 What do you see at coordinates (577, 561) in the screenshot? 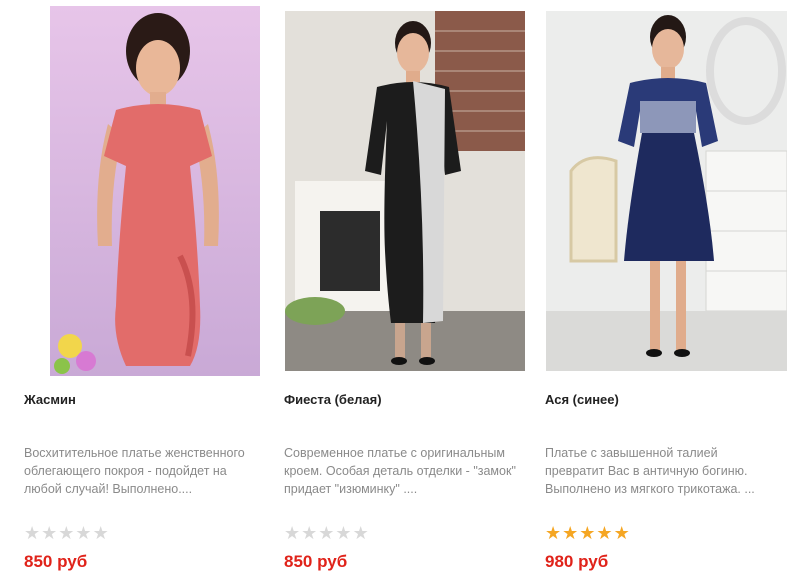
I see `product-price: 980 руб` at bounding box center [577, 561].